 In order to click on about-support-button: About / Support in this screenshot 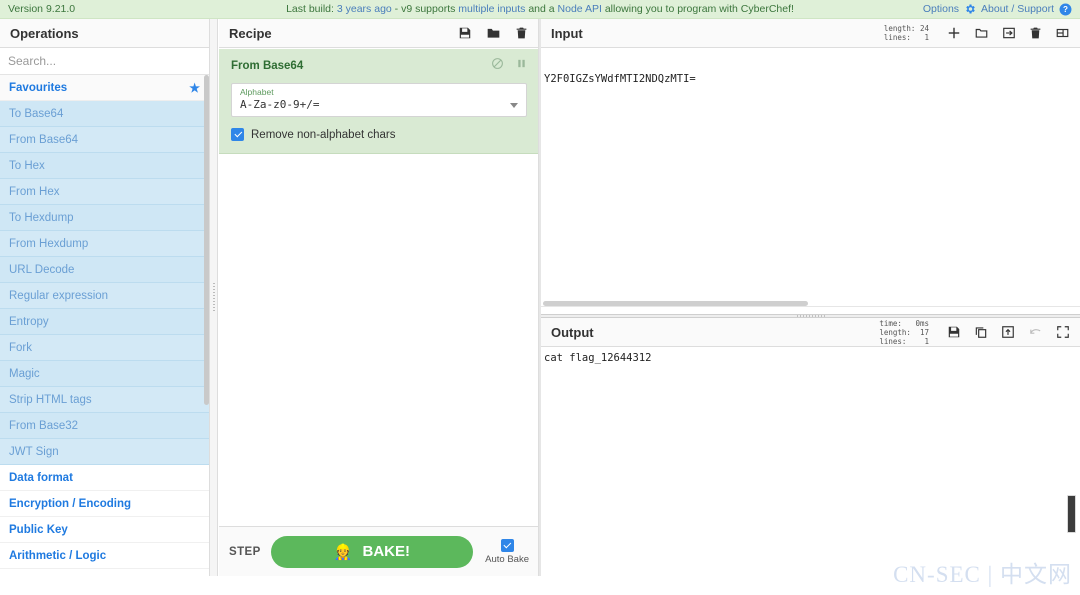, I will do `click(1017, 9)`.